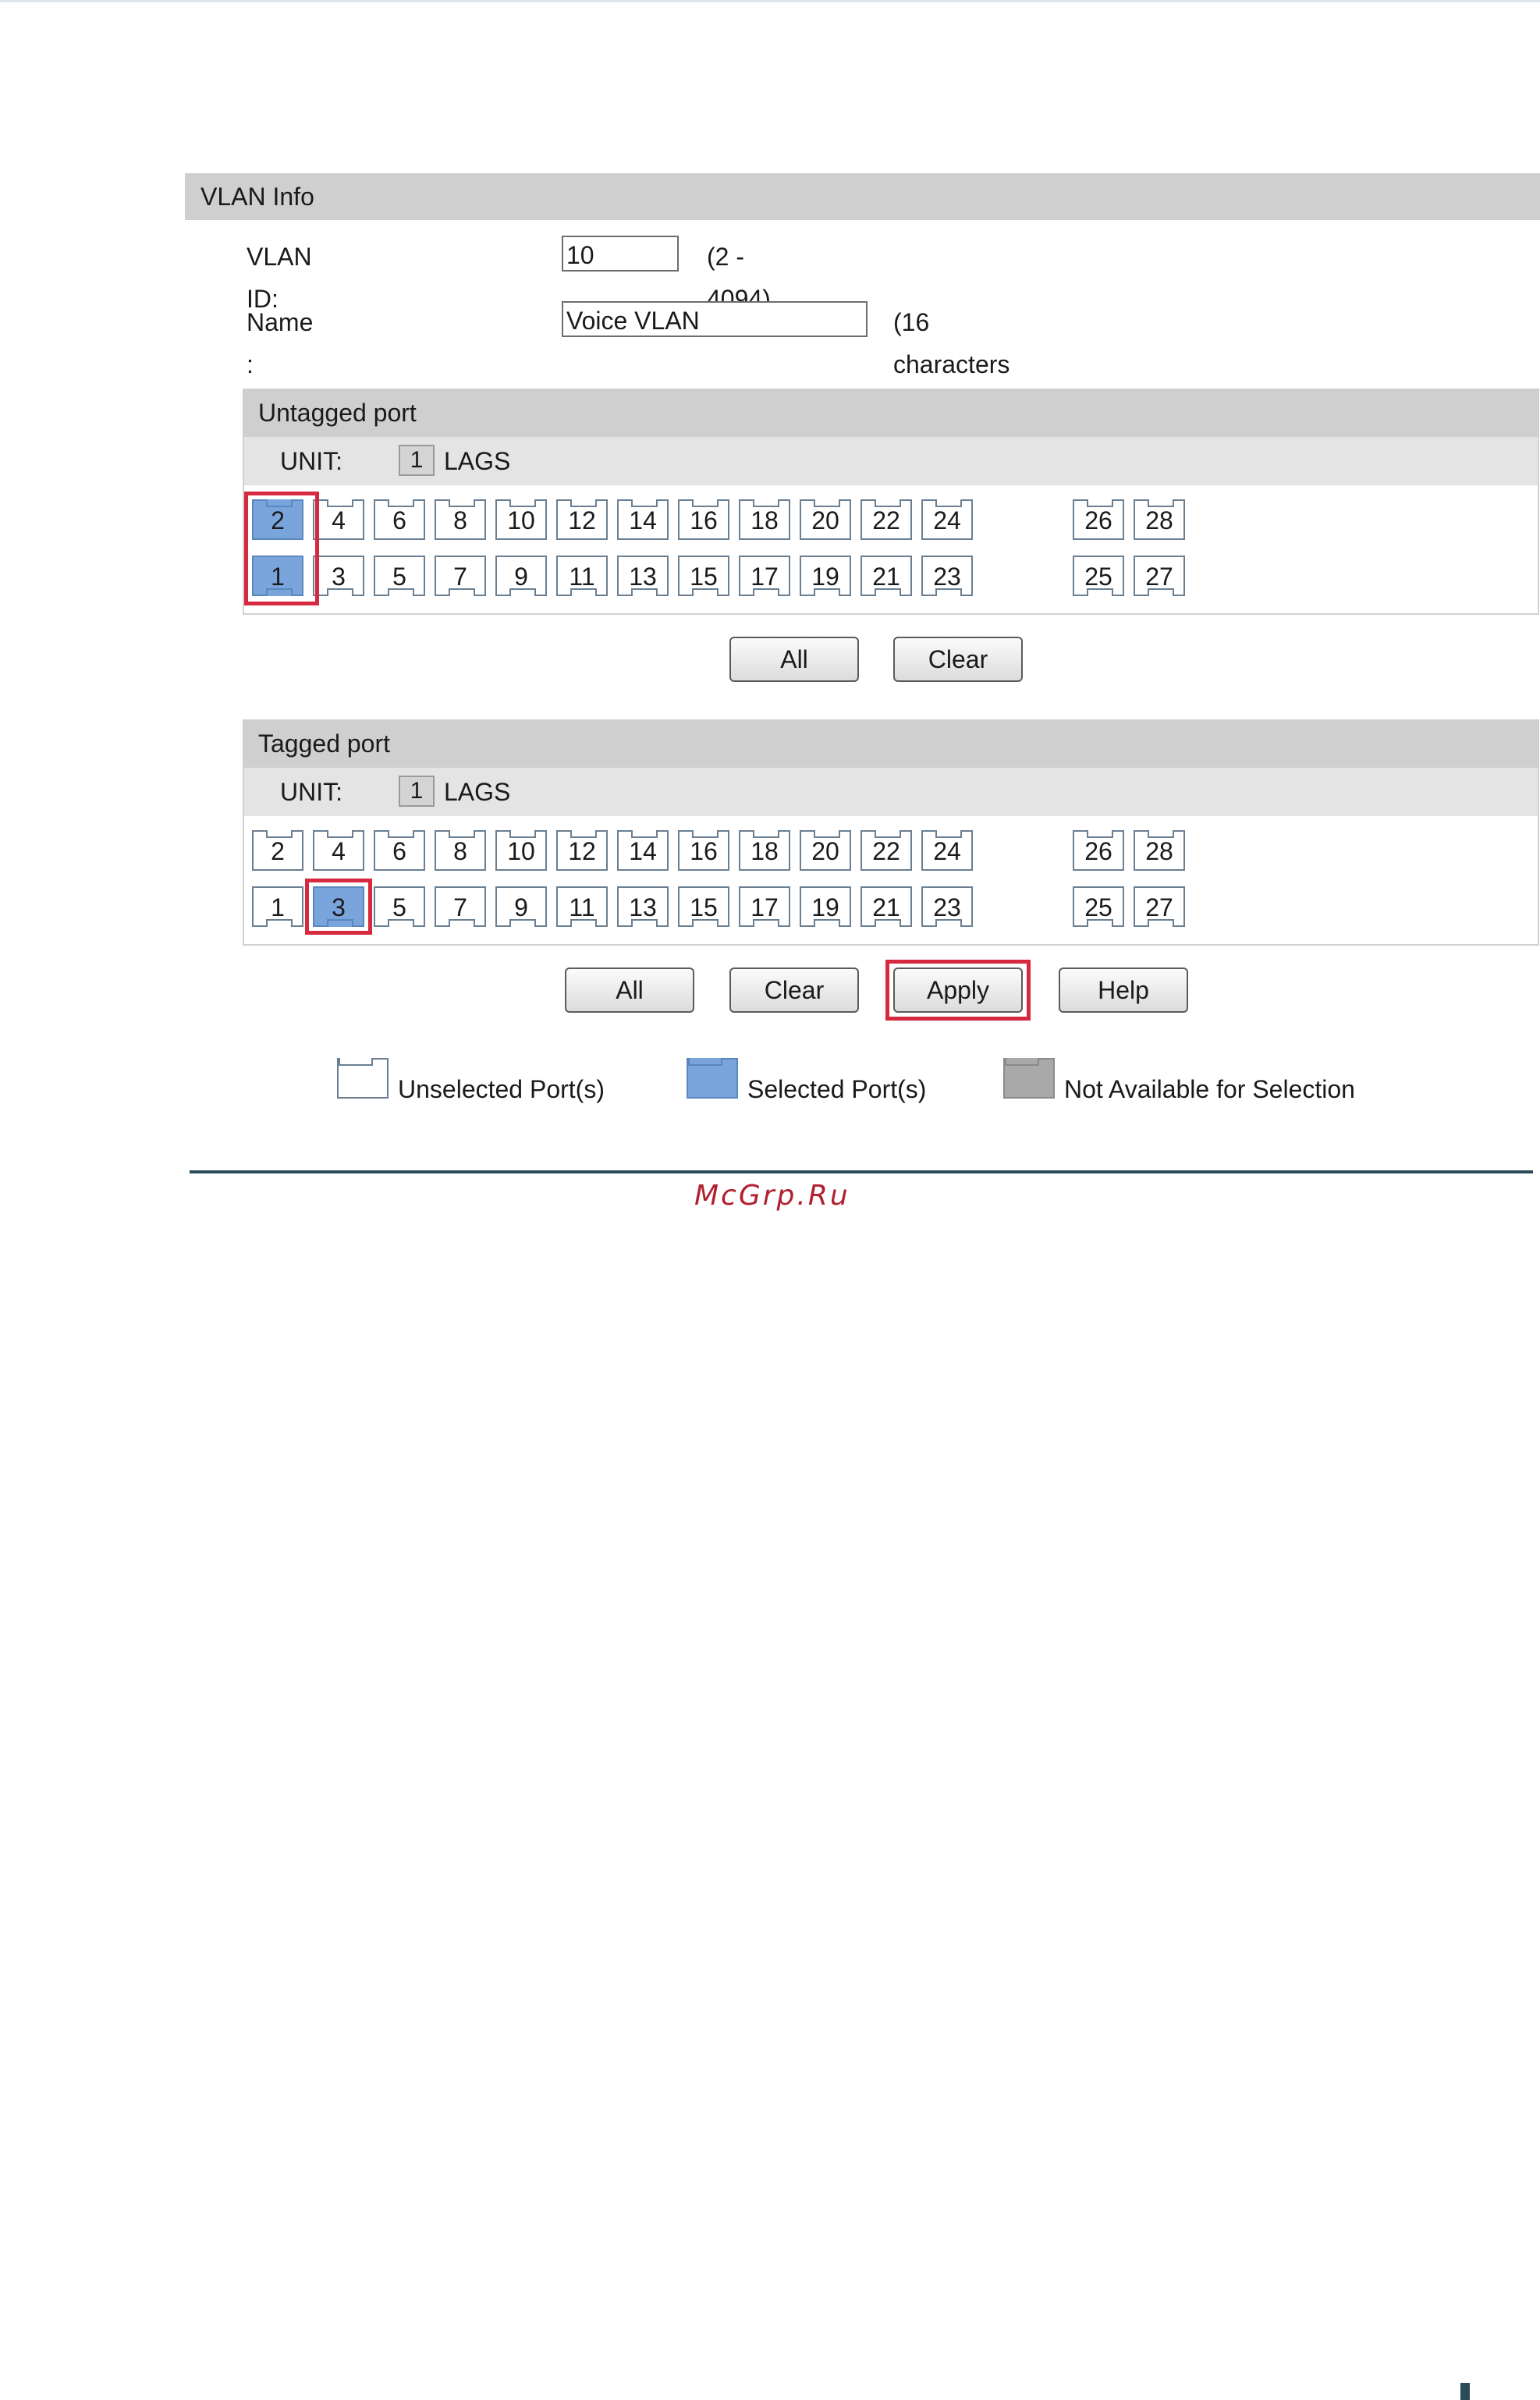 This screenshot has height=2400, width=1540. I want to click on help-button: Help, so click(1123, 990).